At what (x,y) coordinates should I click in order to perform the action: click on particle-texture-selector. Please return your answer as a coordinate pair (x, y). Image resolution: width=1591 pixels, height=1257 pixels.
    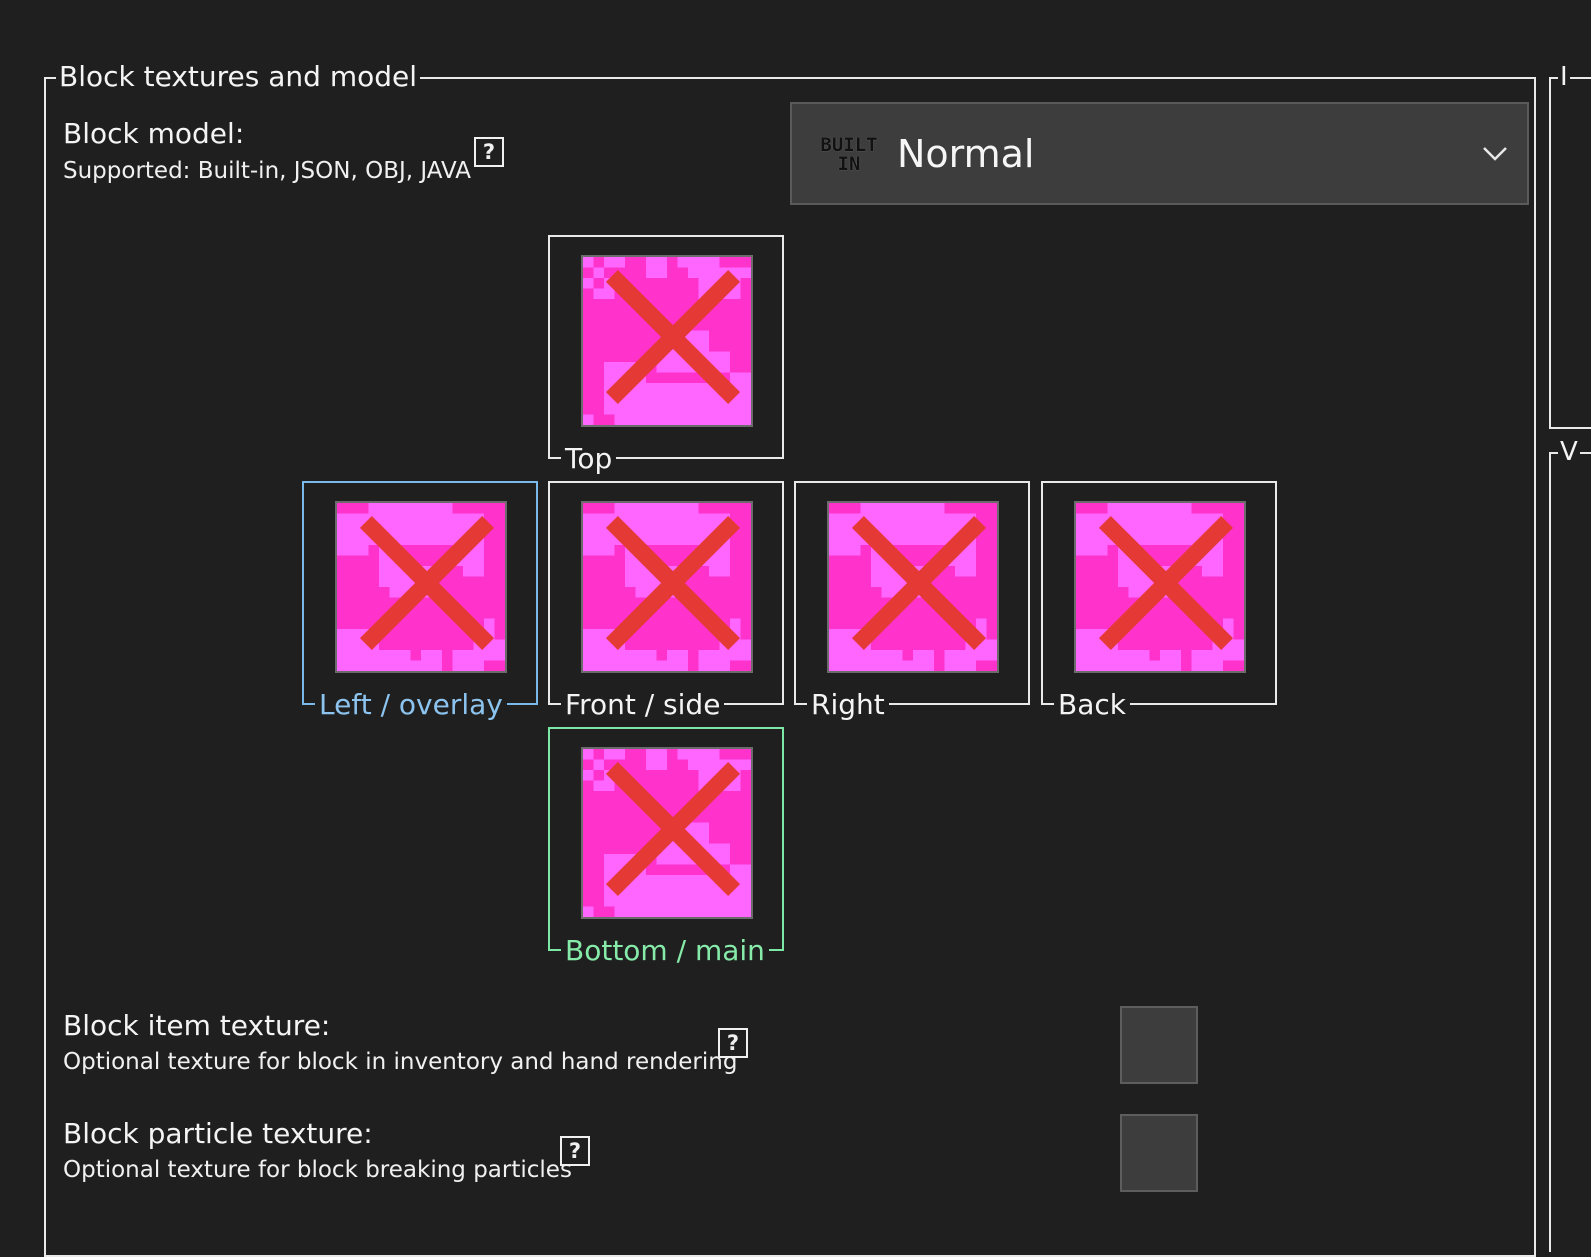
    Looking at the image, I should click on (1159, 1153).